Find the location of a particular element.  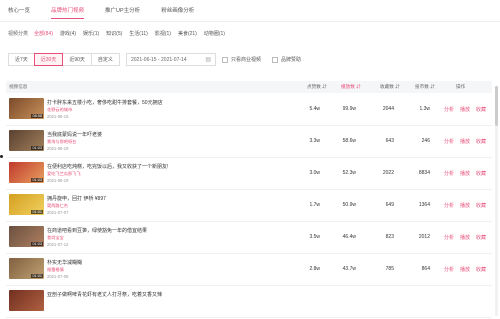

date-range-value: 2021-06-15 - 2021-07-14 is located at coordinates (159, 59).